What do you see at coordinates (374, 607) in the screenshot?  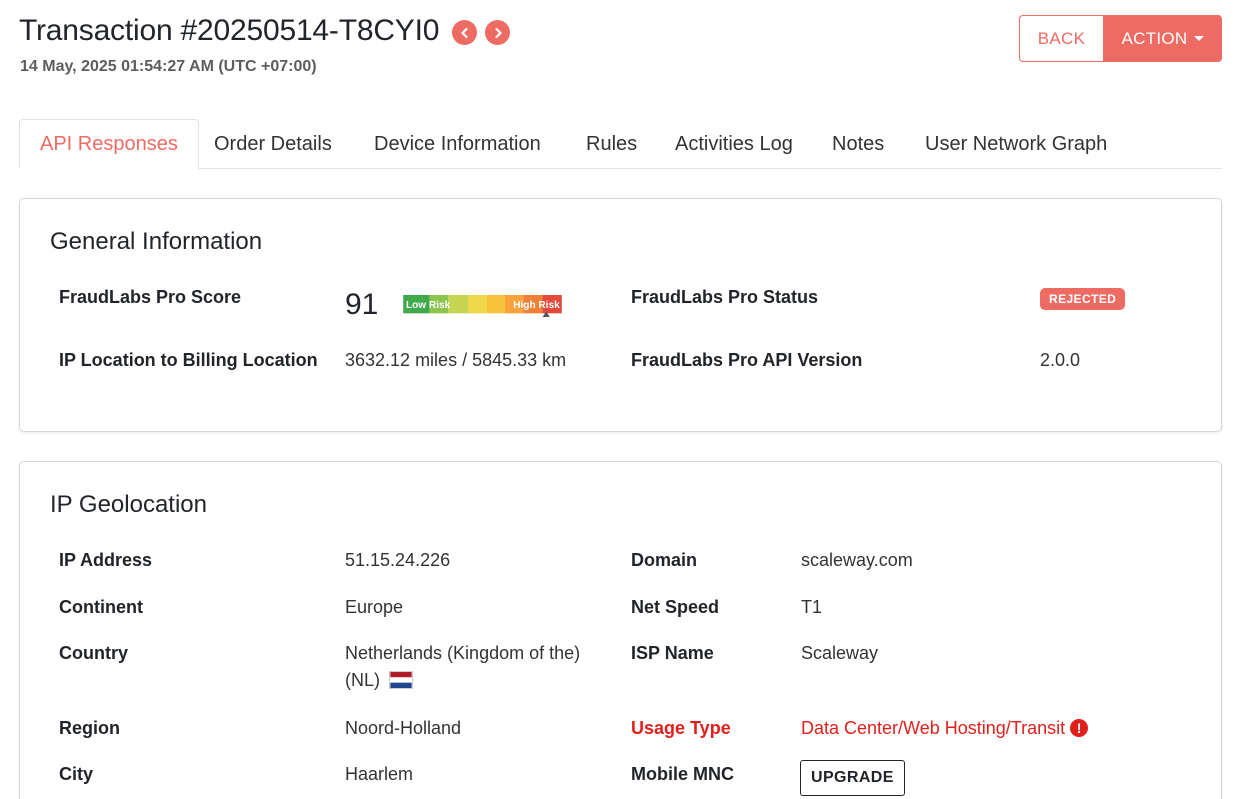 I see `continent-value: Europe` at bounding box center [374, 607].